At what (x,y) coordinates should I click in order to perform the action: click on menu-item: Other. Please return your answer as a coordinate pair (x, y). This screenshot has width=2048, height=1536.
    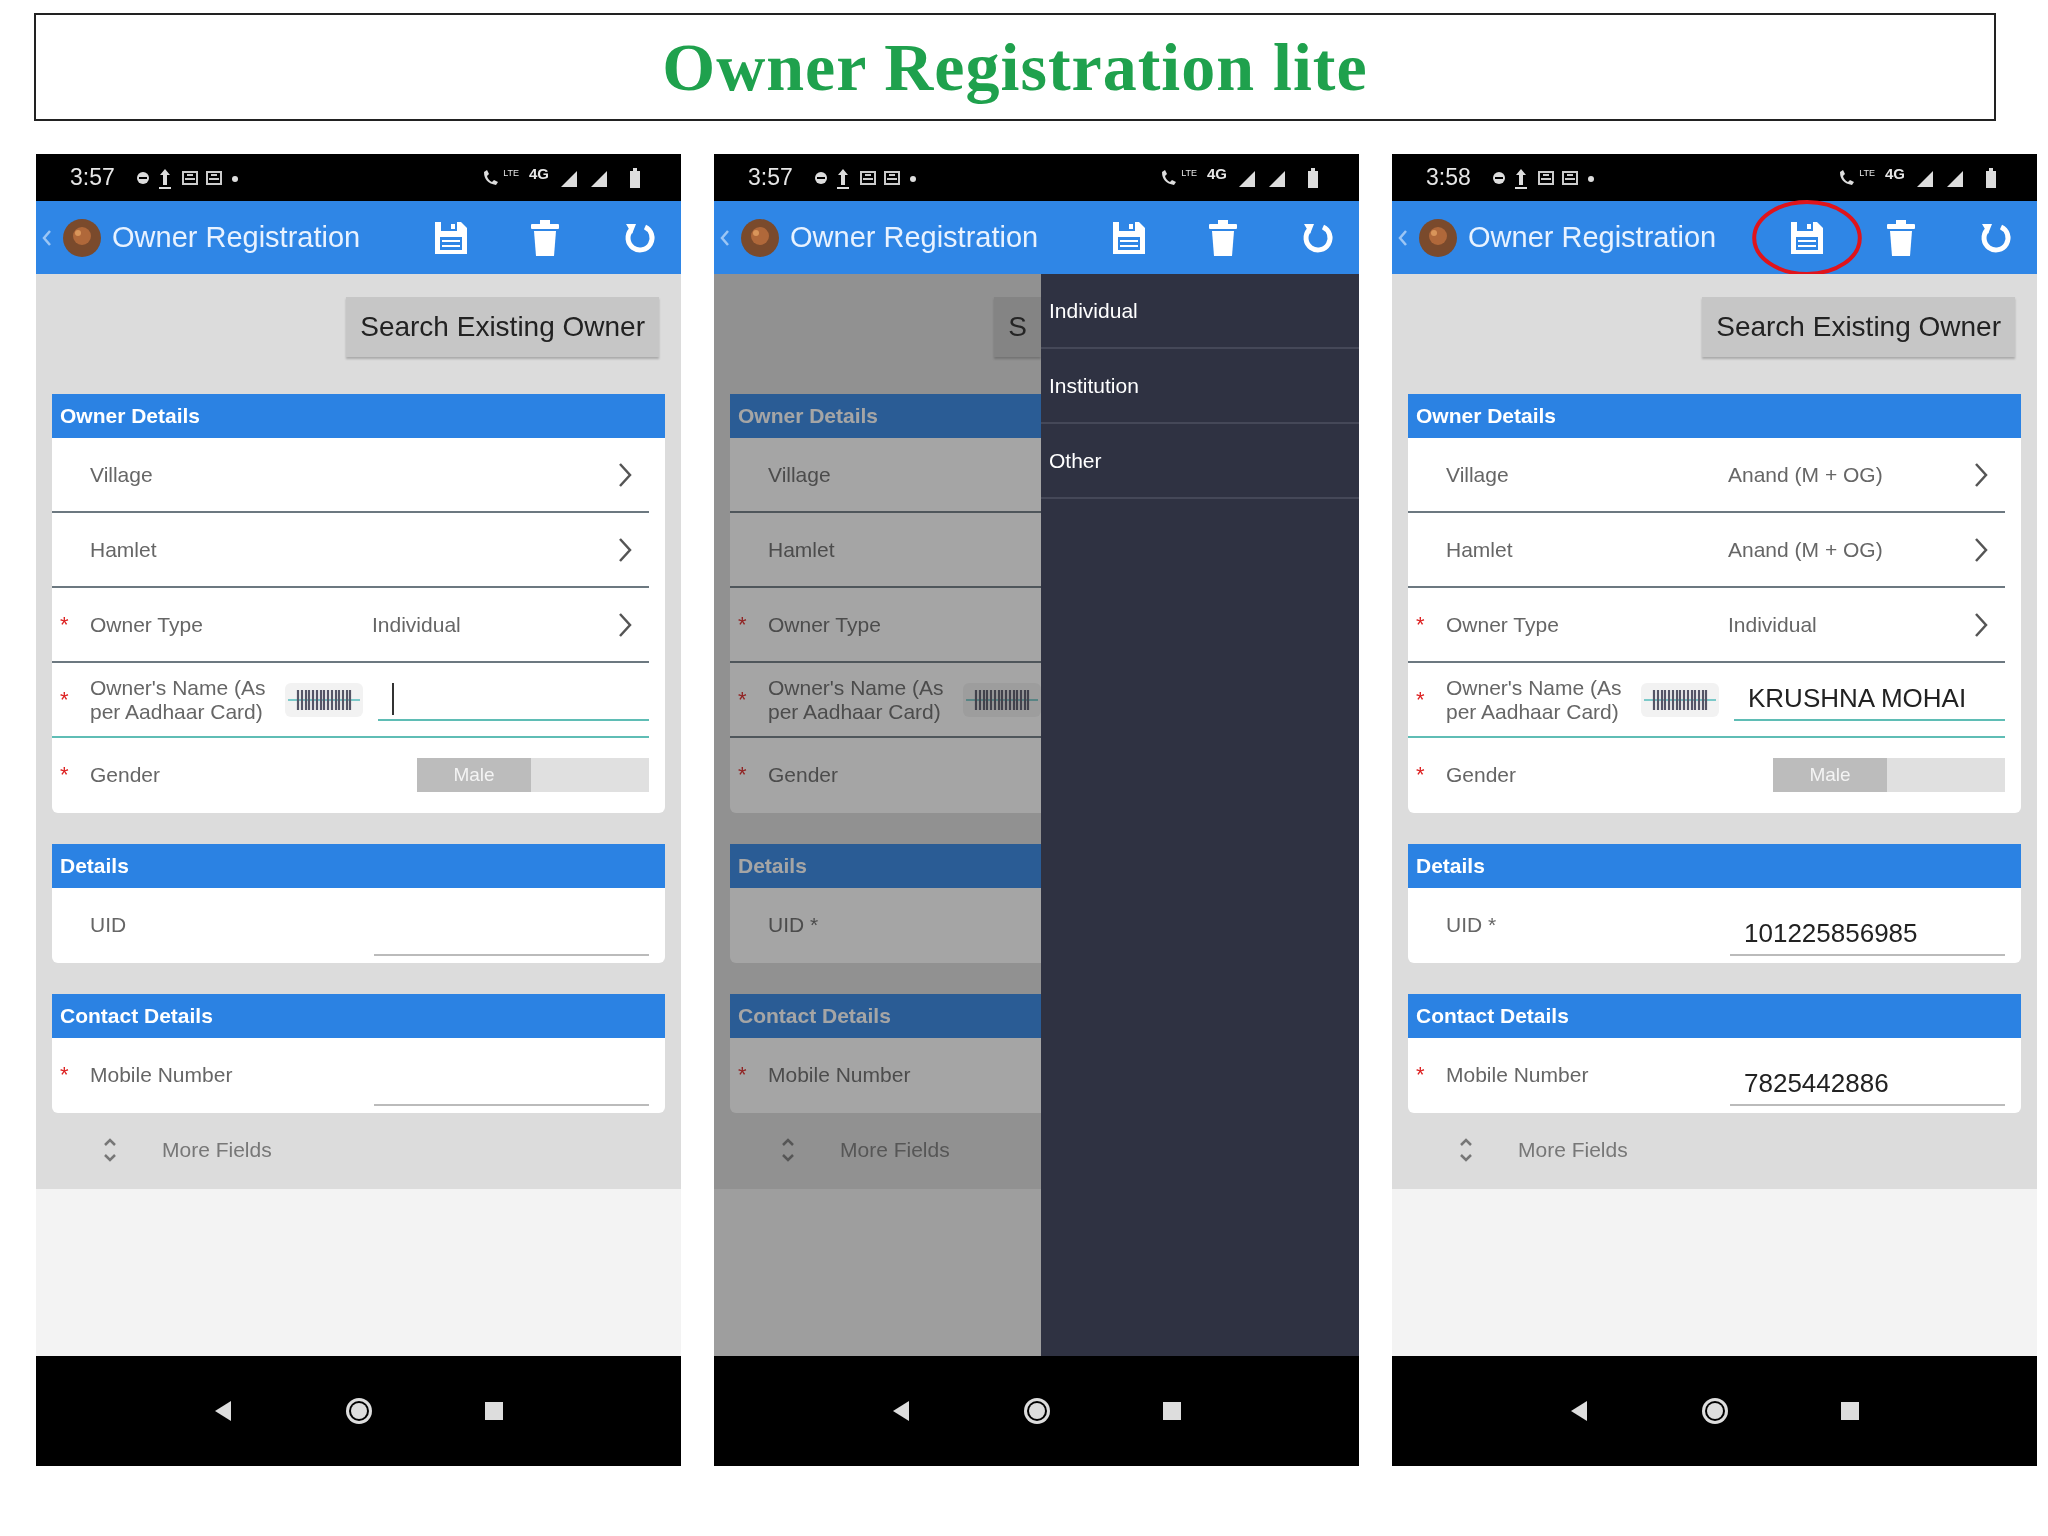
    Looking at the image, I should click on (1200, 461).